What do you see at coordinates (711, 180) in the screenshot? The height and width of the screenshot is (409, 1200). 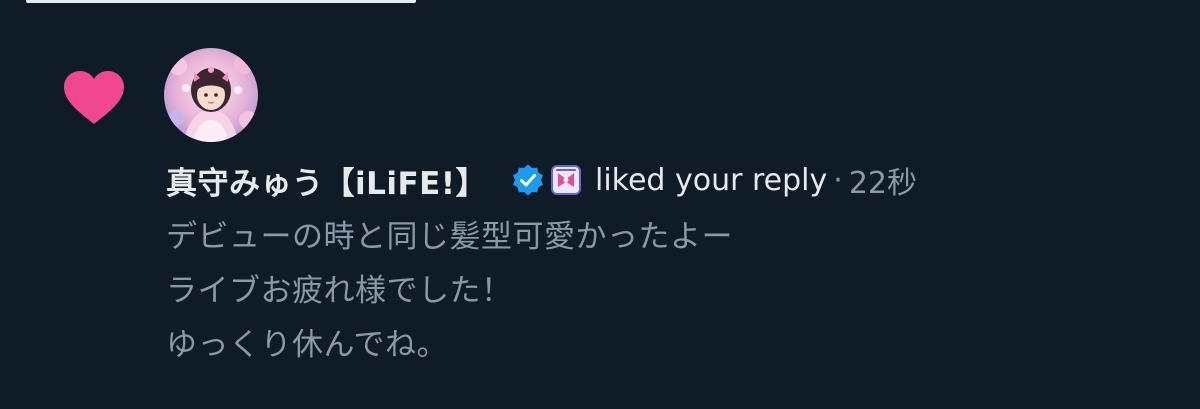 I see `action-text: liked your reply` at bounding box center [711, 180].